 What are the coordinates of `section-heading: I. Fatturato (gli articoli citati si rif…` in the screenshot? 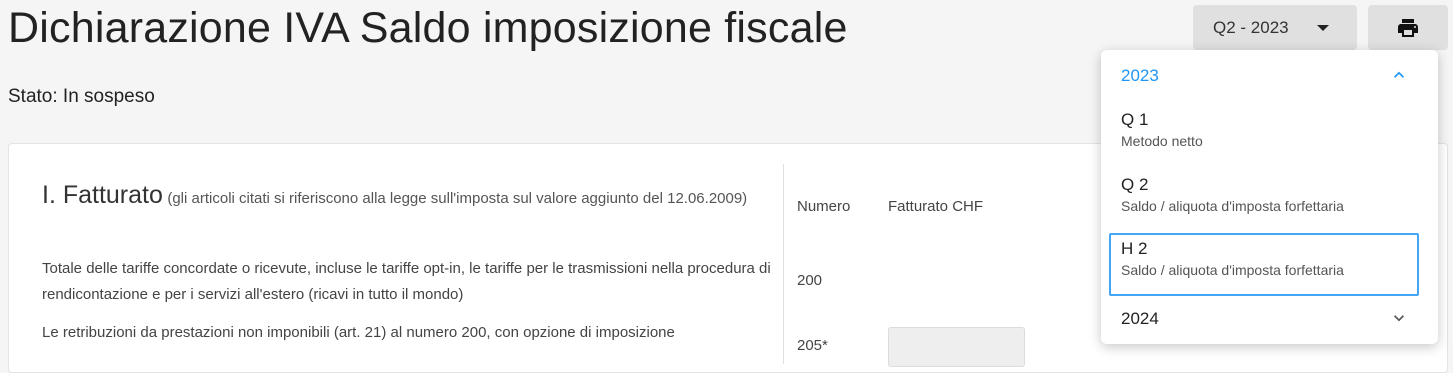 It's located at (409, 197).